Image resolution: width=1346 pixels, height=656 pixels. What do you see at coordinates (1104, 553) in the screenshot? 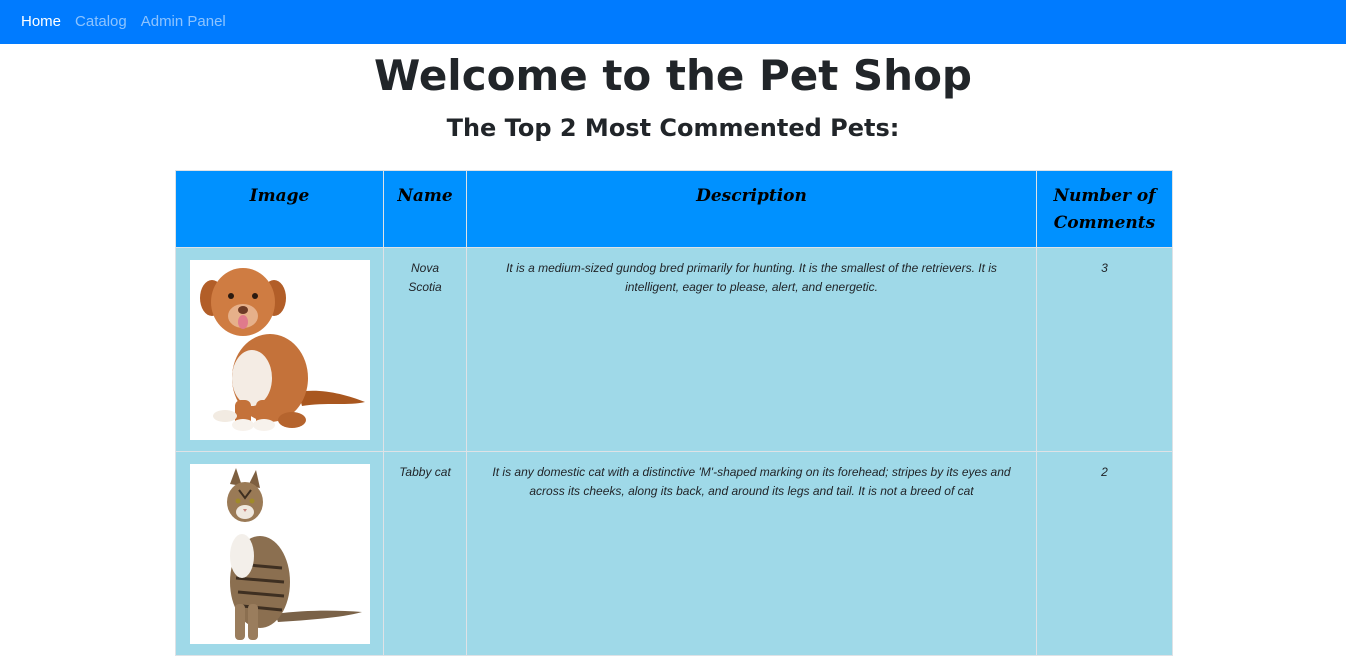
I see `pet-comments-count-cell: 2` at bounding box center [1104, 553].